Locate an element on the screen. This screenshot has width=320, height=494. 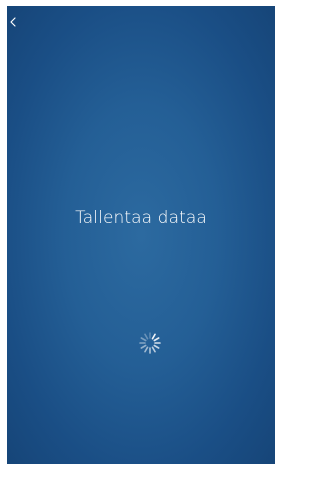
back-button is located at coordinates (17, 22).